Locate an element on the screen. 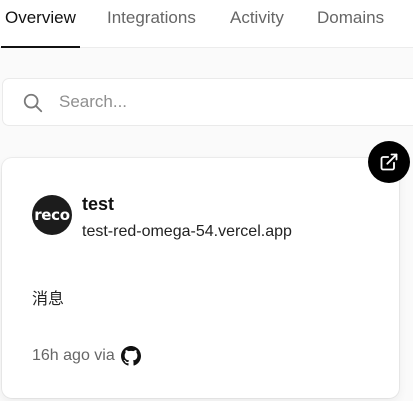  tab-integrations: Integrations is located at coordinates (151, 23).